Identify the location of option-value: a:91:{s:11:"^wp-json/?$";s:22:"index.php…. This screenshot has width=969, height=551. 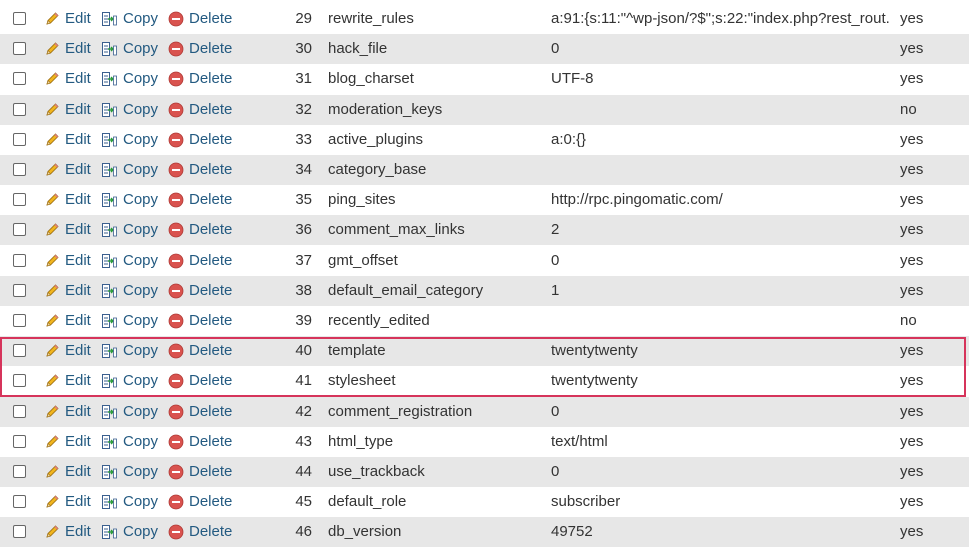
(721, 18).